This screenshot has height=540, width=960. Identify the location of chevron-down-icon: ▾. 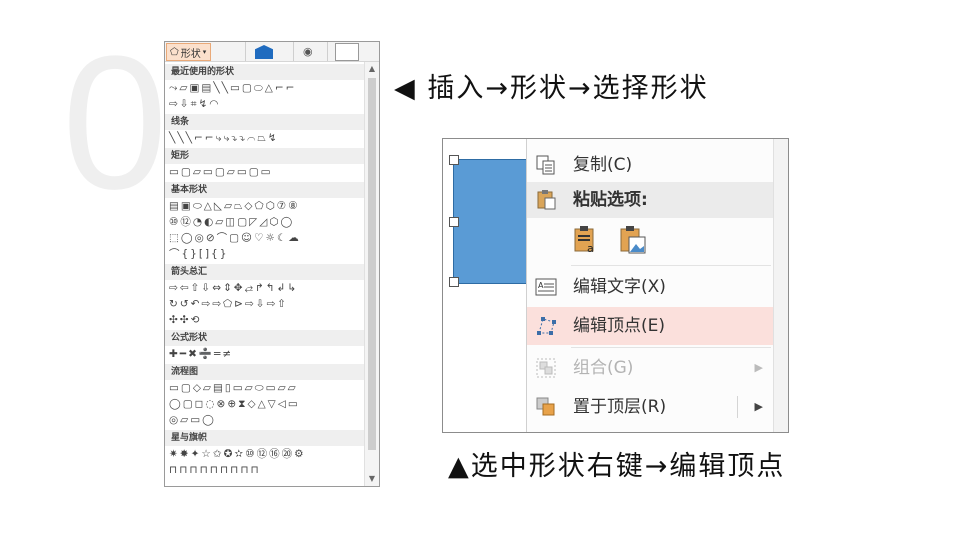
(204, 52).